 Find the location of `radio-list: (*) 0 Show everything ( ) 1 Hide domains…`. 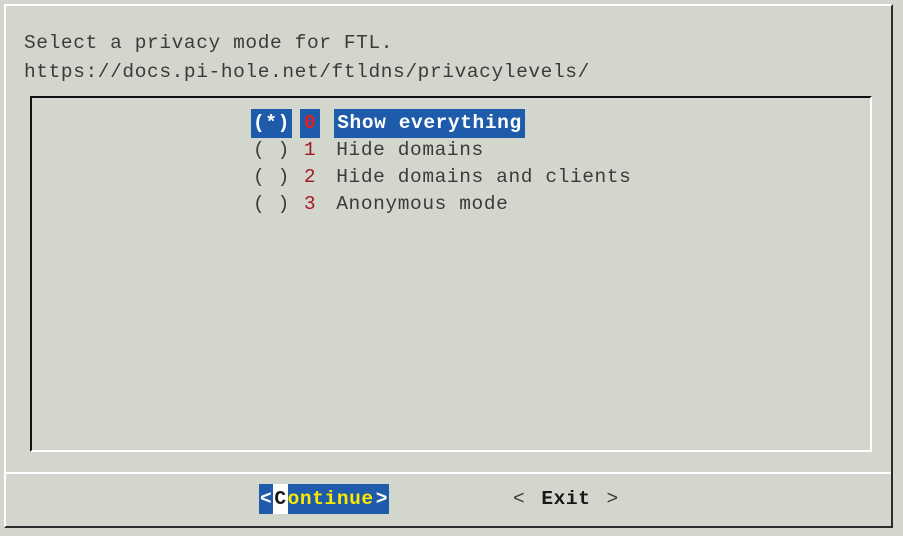

radio-list: (*) 0 Show everything ( ) 1 Hide domains… is located at coordinates (442, 163).